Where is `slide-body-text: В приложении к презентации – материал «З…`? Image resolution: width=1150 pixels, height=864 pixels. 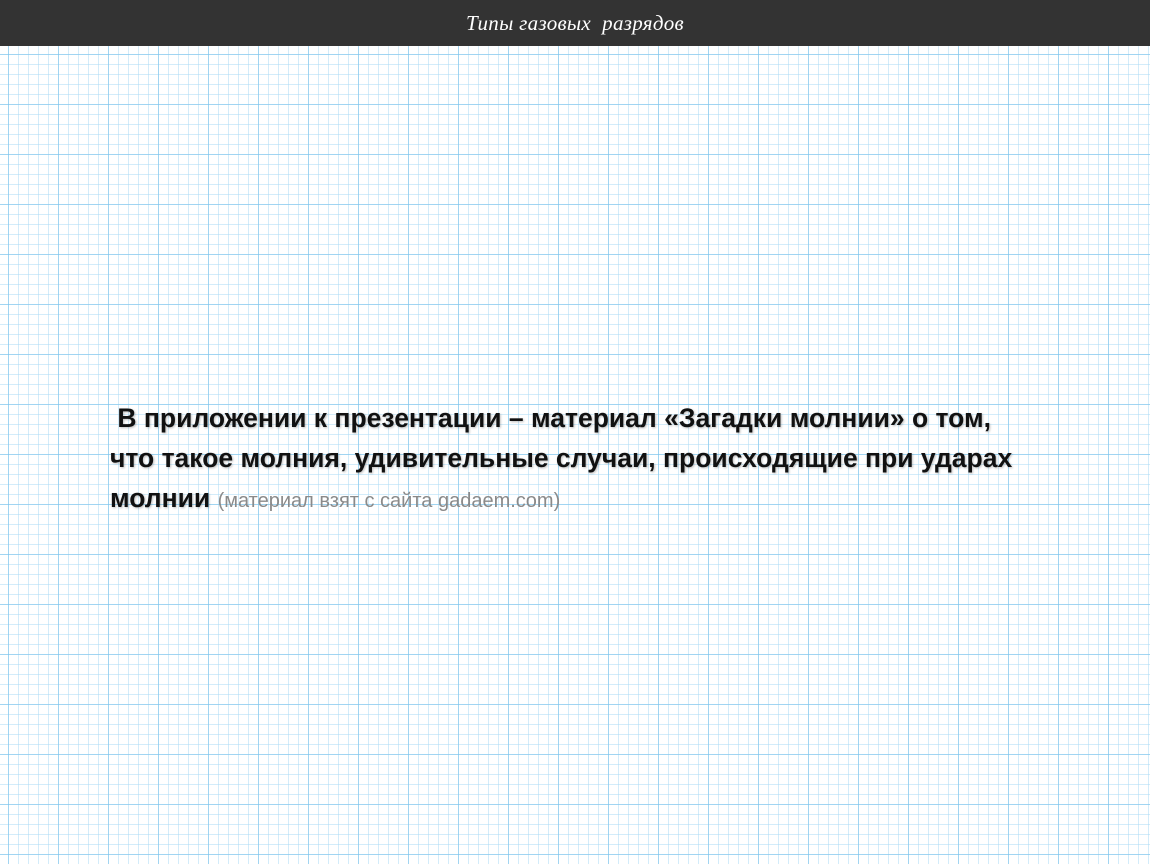
slide-body-text: В приложении к презентации – материал «З… is located at coordinates (570, 459).